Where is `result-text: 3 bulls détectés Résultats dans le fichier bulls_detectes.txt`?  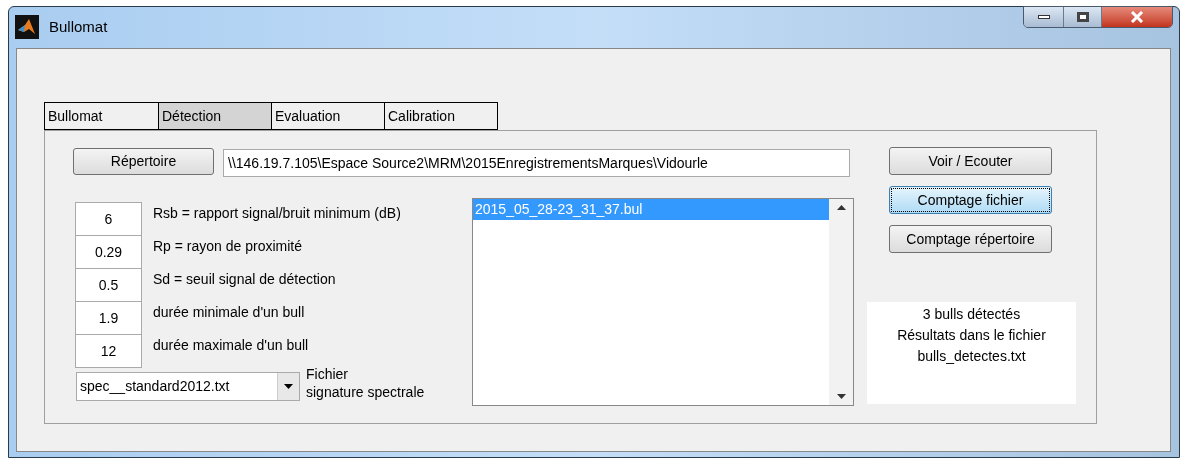
result-text: 3 bulls détectés Résultats dans le fichier bulls_detectes.txt is located at coordinates (971, 335).